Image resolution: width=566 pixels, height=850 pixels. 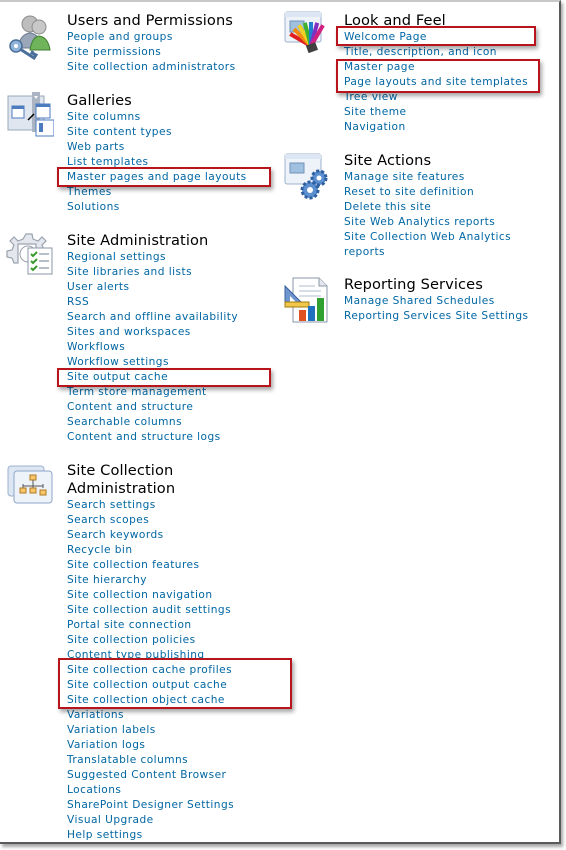 What do you see at coordinates (111, 730) in the screenshot?
I see `link-variation-labels: Variation labels` at bounding box center [111, 730].